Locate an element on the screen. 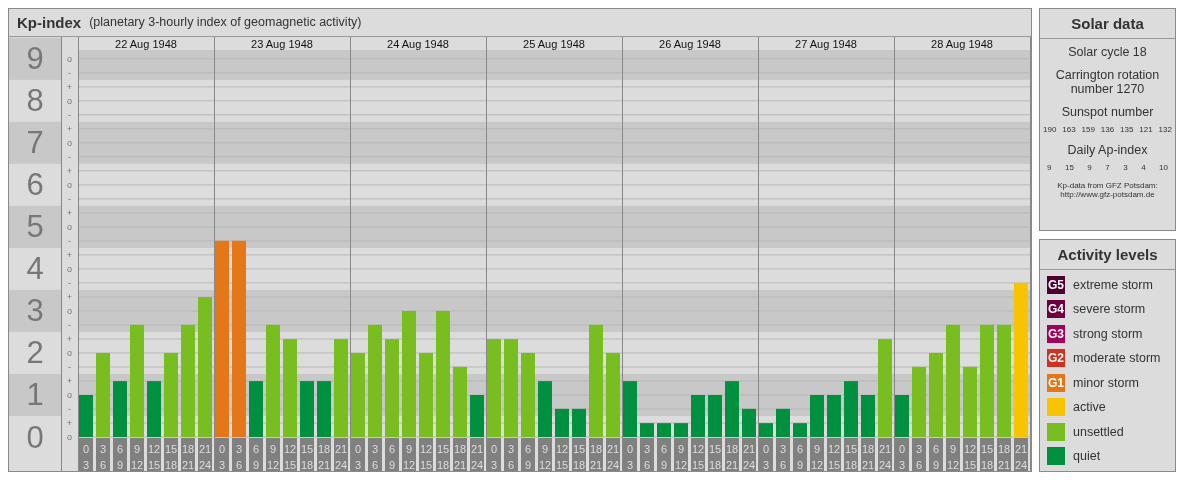 Image resolution: width=1184 pixels, height=480 pixels. sunspot-value: 135 is located at coordinates (1127, 129).